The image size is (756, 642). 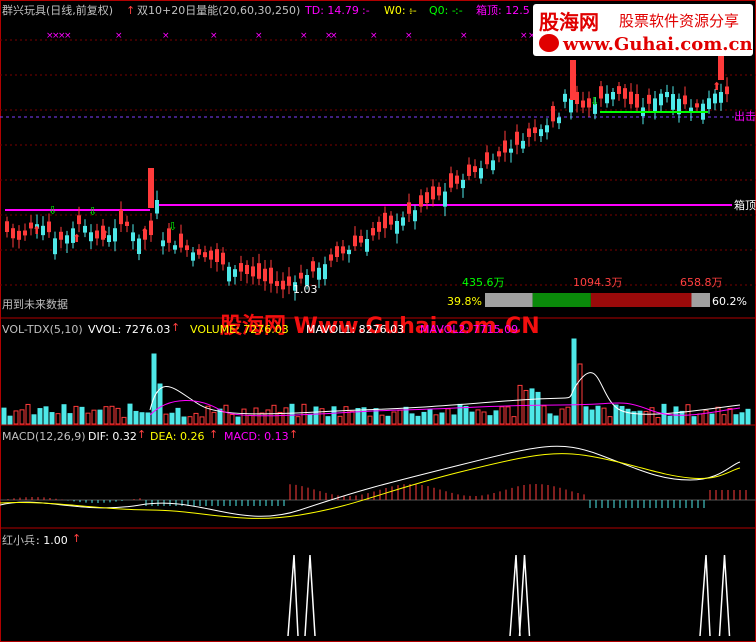 What do you see at coordinates (129, 329) in the screenshot?
I see `vvol-value: VVOL: 7276.03` at bounding box center [129, 329].